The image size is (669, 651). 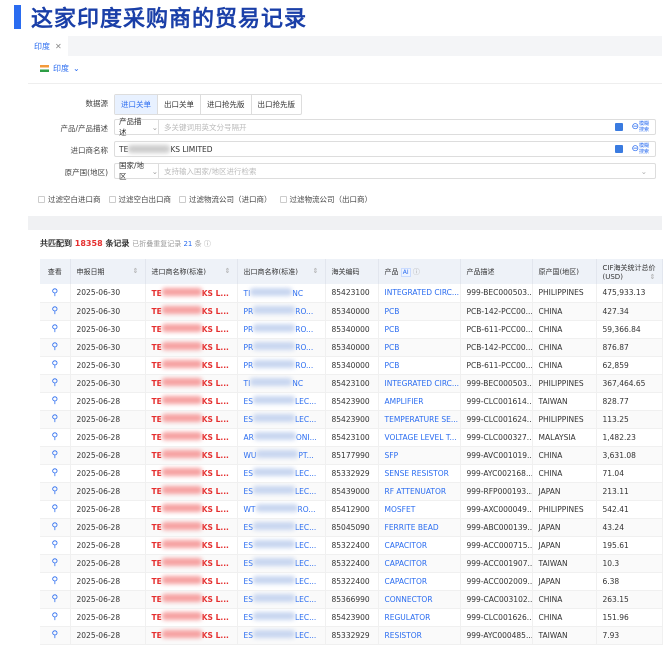 What do you see at coordinates (60, 68) in the screenshot?
I see `country-selector: 印度 ⌄` at bounding box center [60, 68].